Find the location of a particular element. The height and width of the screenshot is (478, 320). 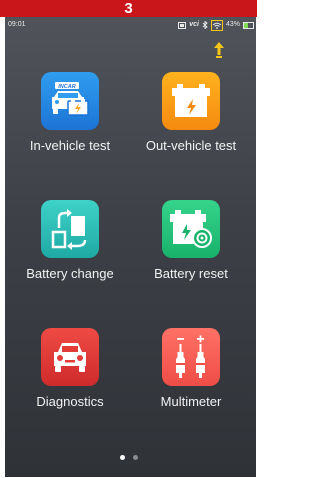

tile-label: Battery change is located at coordinates (70, 273).